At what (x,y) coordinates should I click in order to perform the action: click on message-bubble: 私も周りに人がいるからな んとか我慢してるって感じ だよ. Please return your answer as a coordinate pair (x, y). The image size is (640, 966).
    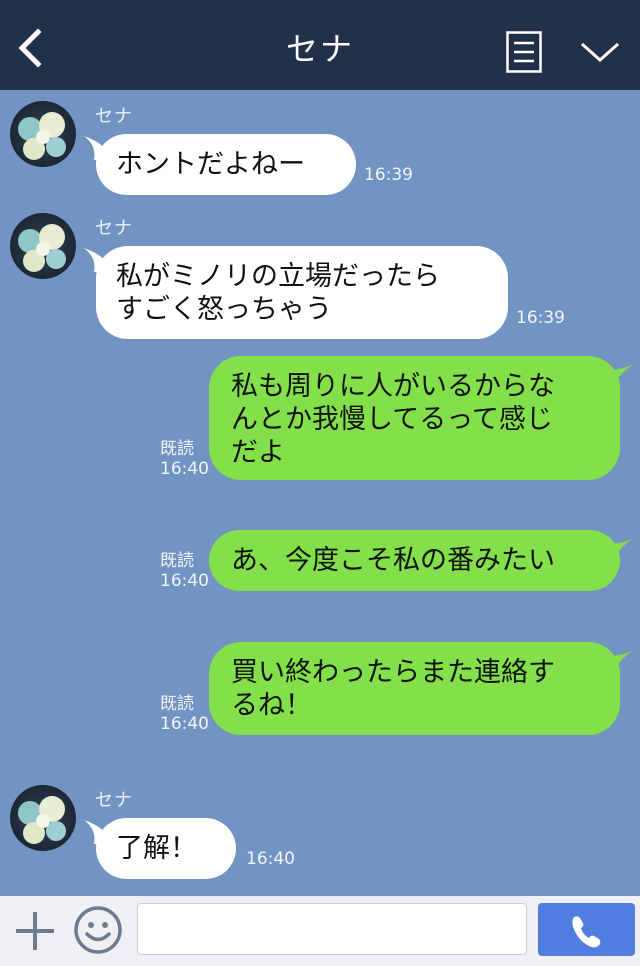
    Looking at the image, I should click on (414, 418).